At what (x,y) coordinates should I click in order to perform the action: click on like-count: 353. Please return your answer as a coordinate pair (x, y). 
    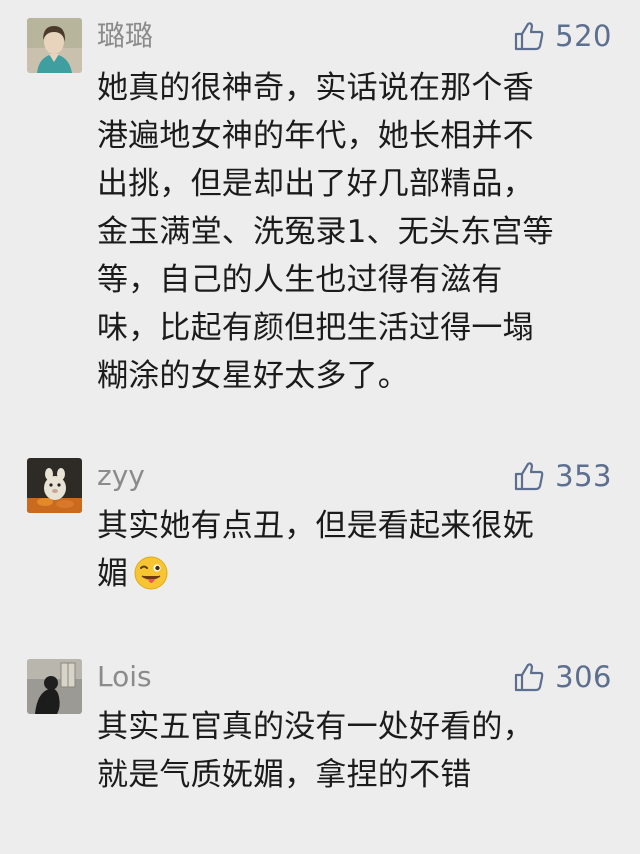
    Looking at the image, I should click on (583, 476).